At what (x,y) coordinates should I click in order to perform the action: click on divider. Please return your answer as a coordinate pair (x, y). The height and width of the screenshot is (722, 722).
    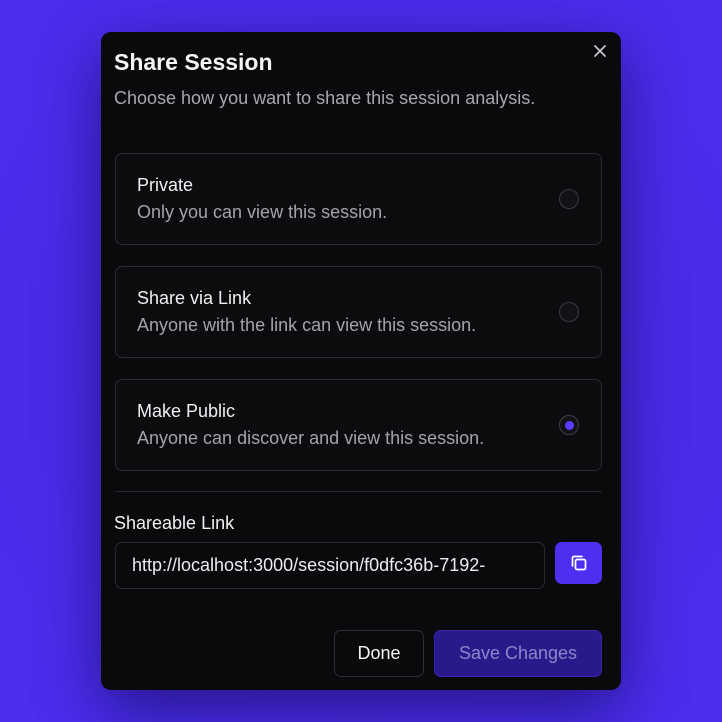
    Looking at the image, I should click on (358, 491).